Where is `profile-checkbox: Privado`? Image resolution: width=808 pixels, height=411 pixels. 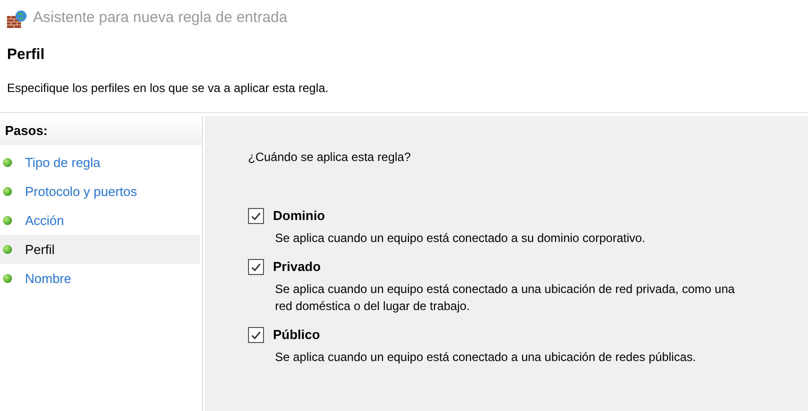
profile-checkbox: Privado is located at coordinates (528, 267).